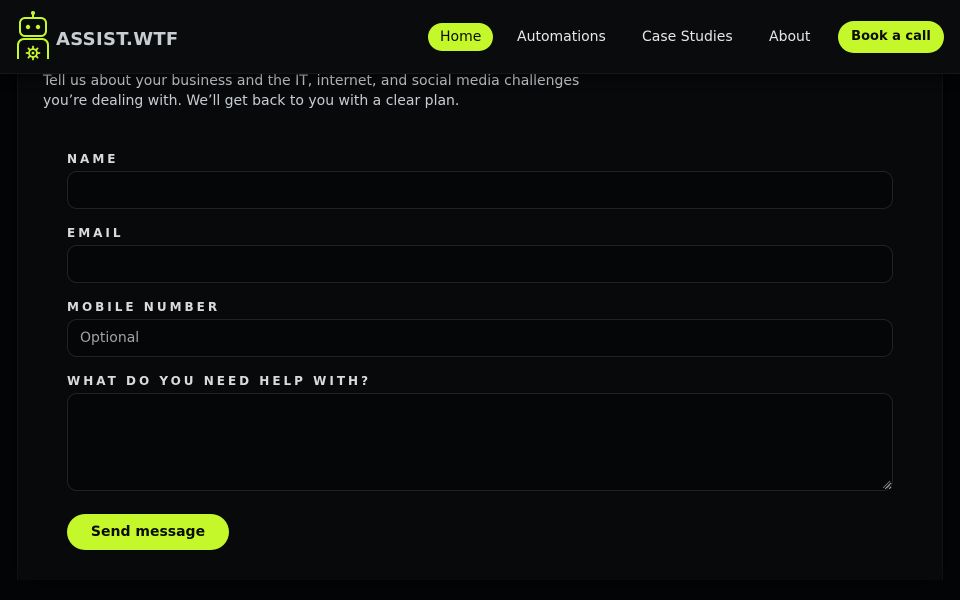  What do you see at coordinates (480, 190) in the screenshot?
I see `name-input` at bounding box center [480, 190].